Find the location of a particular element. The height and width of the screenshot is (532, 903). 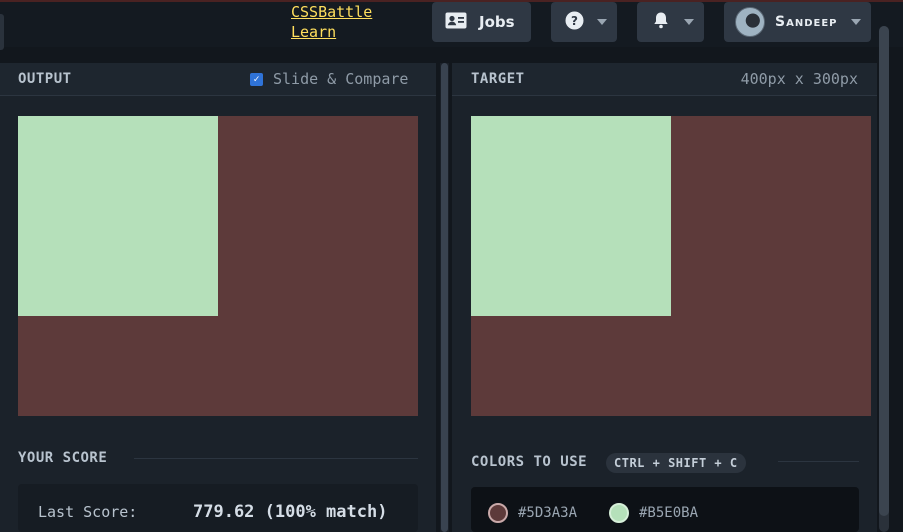

question-circle-icon: ? is located at coordinates (574, 22).